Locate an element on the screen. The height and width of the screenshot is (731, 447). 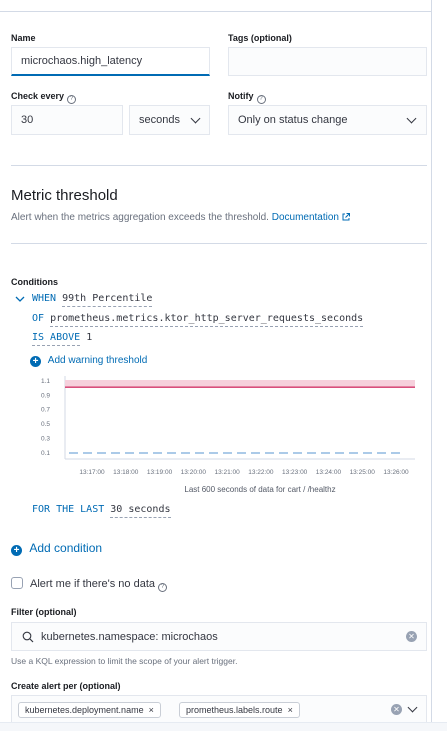
documentation-link: Documentation is located at coordinates (311, 217).